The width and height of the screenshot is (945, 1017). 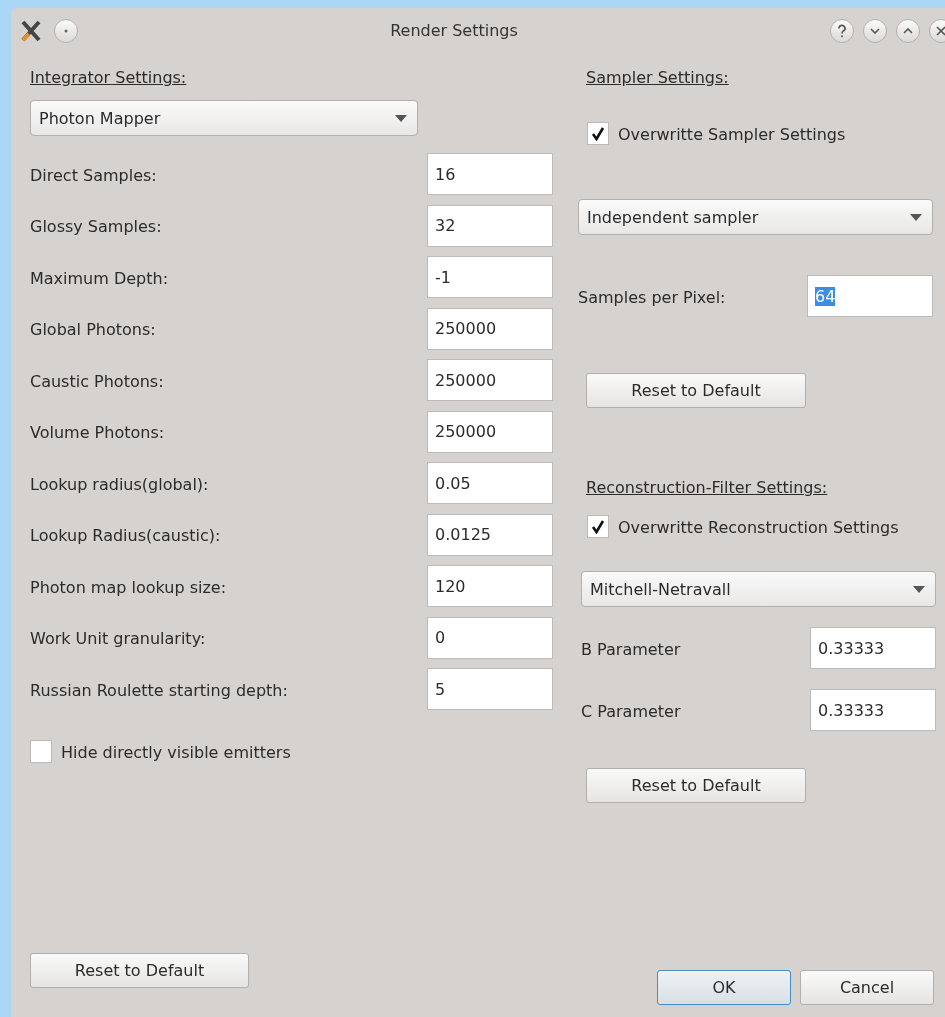 What do you see at coordinates (490, 483) in the screenshot?
I see `input-field: 0.05` at bounding box center [490, 483].